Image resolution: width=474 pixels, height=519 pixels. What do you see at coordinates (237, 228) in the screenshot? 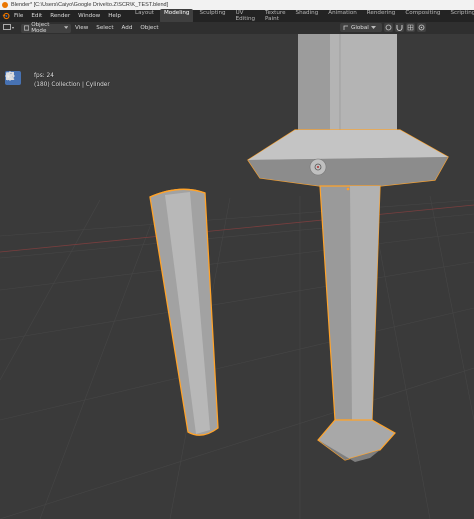
I see `x-axis-line` at bounding box center [237, 228].